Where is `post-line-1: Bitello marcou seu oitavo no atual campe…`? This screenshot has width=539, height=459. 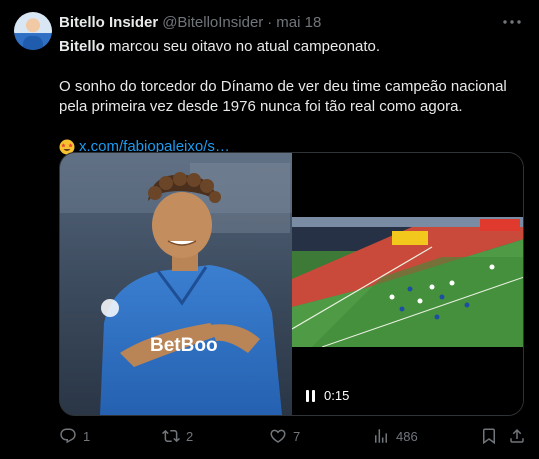 post-line-1: Bitello marcou seu oitavo no atual campe… is located at coordinates (291, 47).